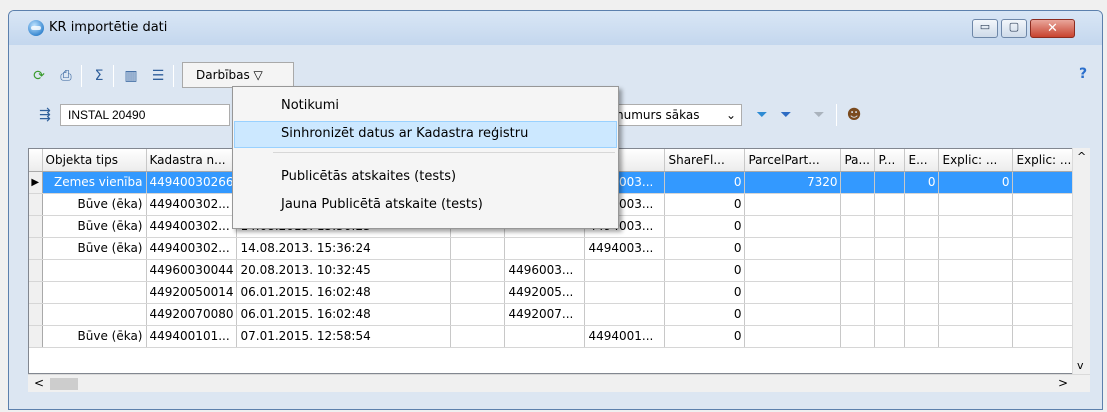  What do you see at coordinates (64, 384) in the screenshot?
I see `scroll-thumb` at bounding box center [64, 384].